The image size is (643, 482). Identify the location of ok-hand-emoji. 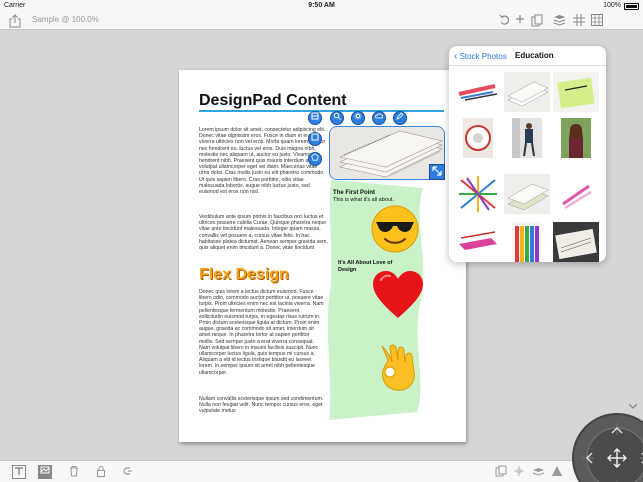
(396, 370).